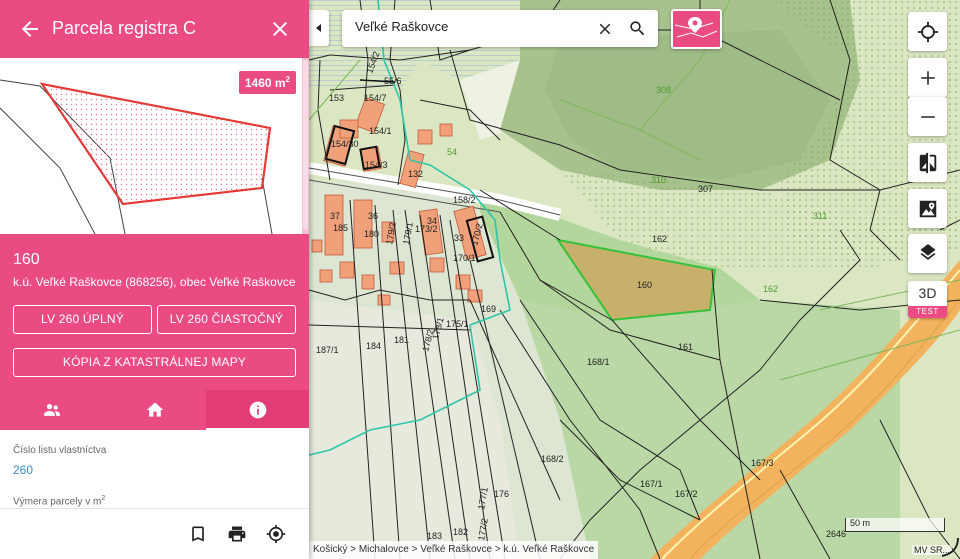 The height and width of the screenshot is (559, 960). Describe the element at coordinates (950, 547) in the screenshot. I see `resize-corner-icon` at that location.